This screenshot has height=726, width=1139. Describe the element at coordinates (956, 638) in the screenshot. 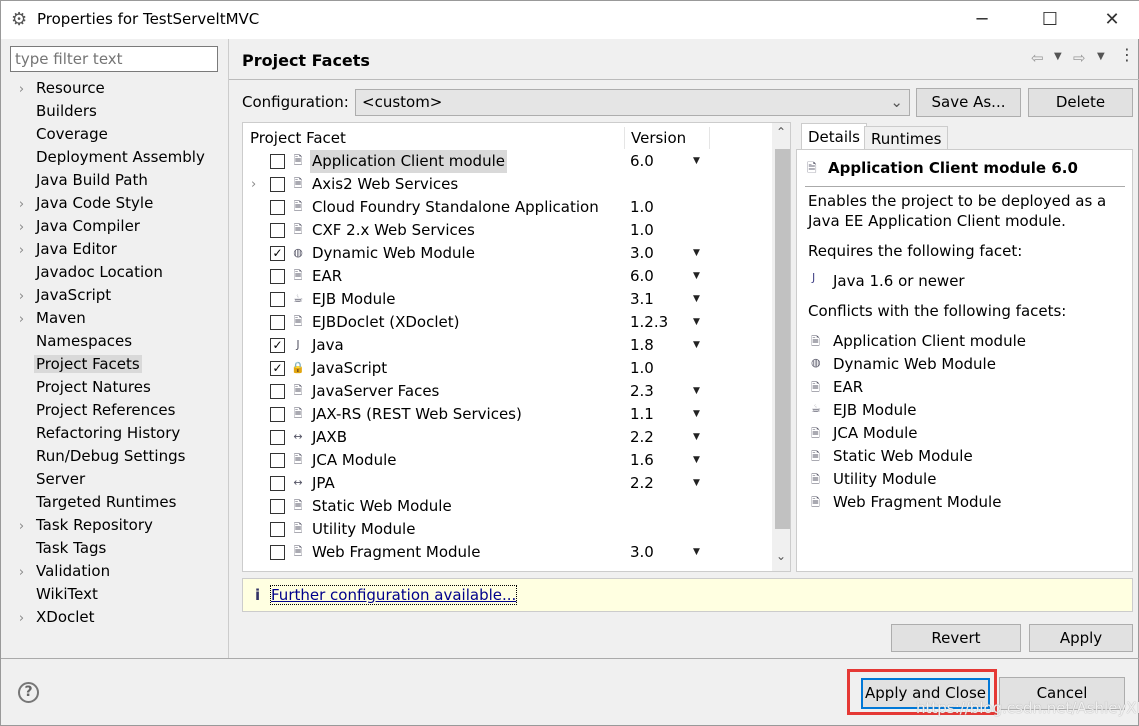

I see `revert-button: Revert` at that location.